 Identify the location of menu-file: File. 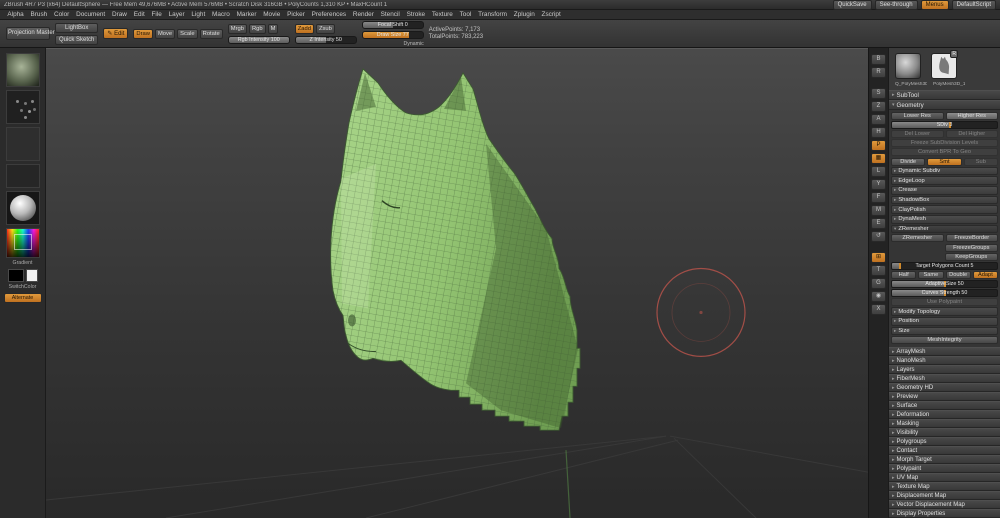
(156, 15).